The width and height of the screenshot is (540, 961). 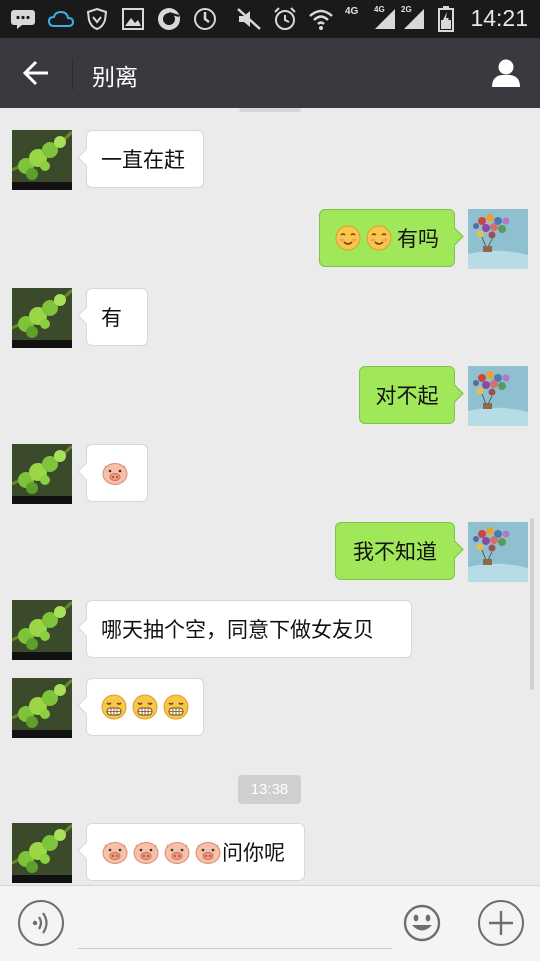 What do you see at coordinates (446, 19) in the screenshot?
I see `battery-icon` at bounding box center [446, 19].